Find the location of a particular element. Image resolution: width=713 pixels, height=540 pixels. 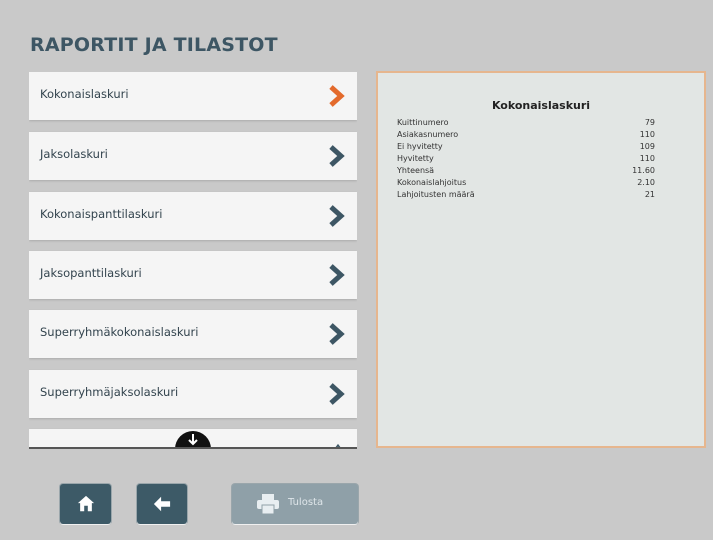

report-list-item-jaksopanttilaskuri: Jaksopanttilaskuri is located at coordinates (193, 275).